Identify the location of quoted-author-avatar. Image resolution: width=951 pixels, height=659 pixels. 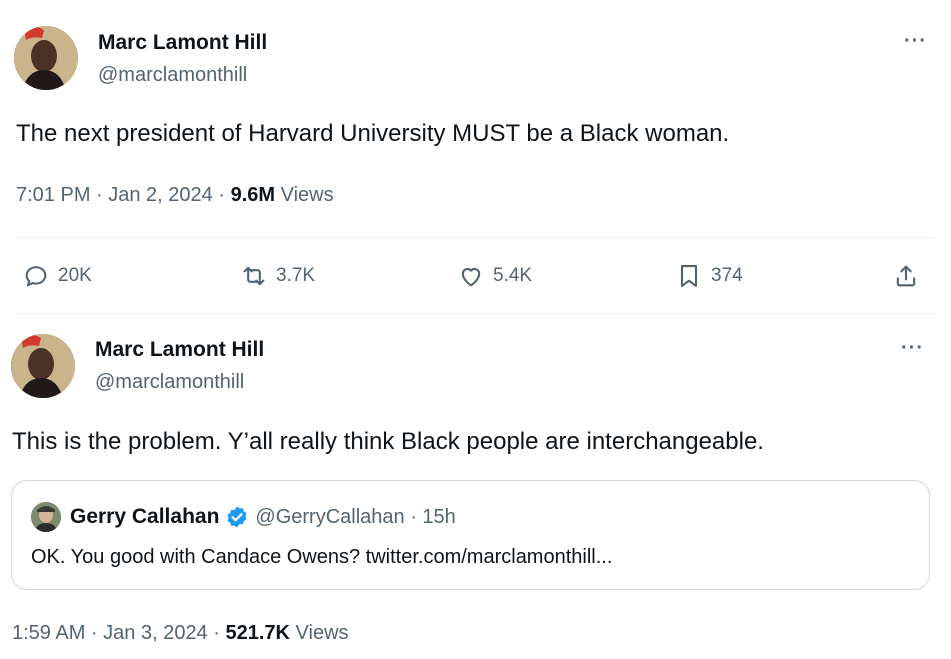
(46, 517).